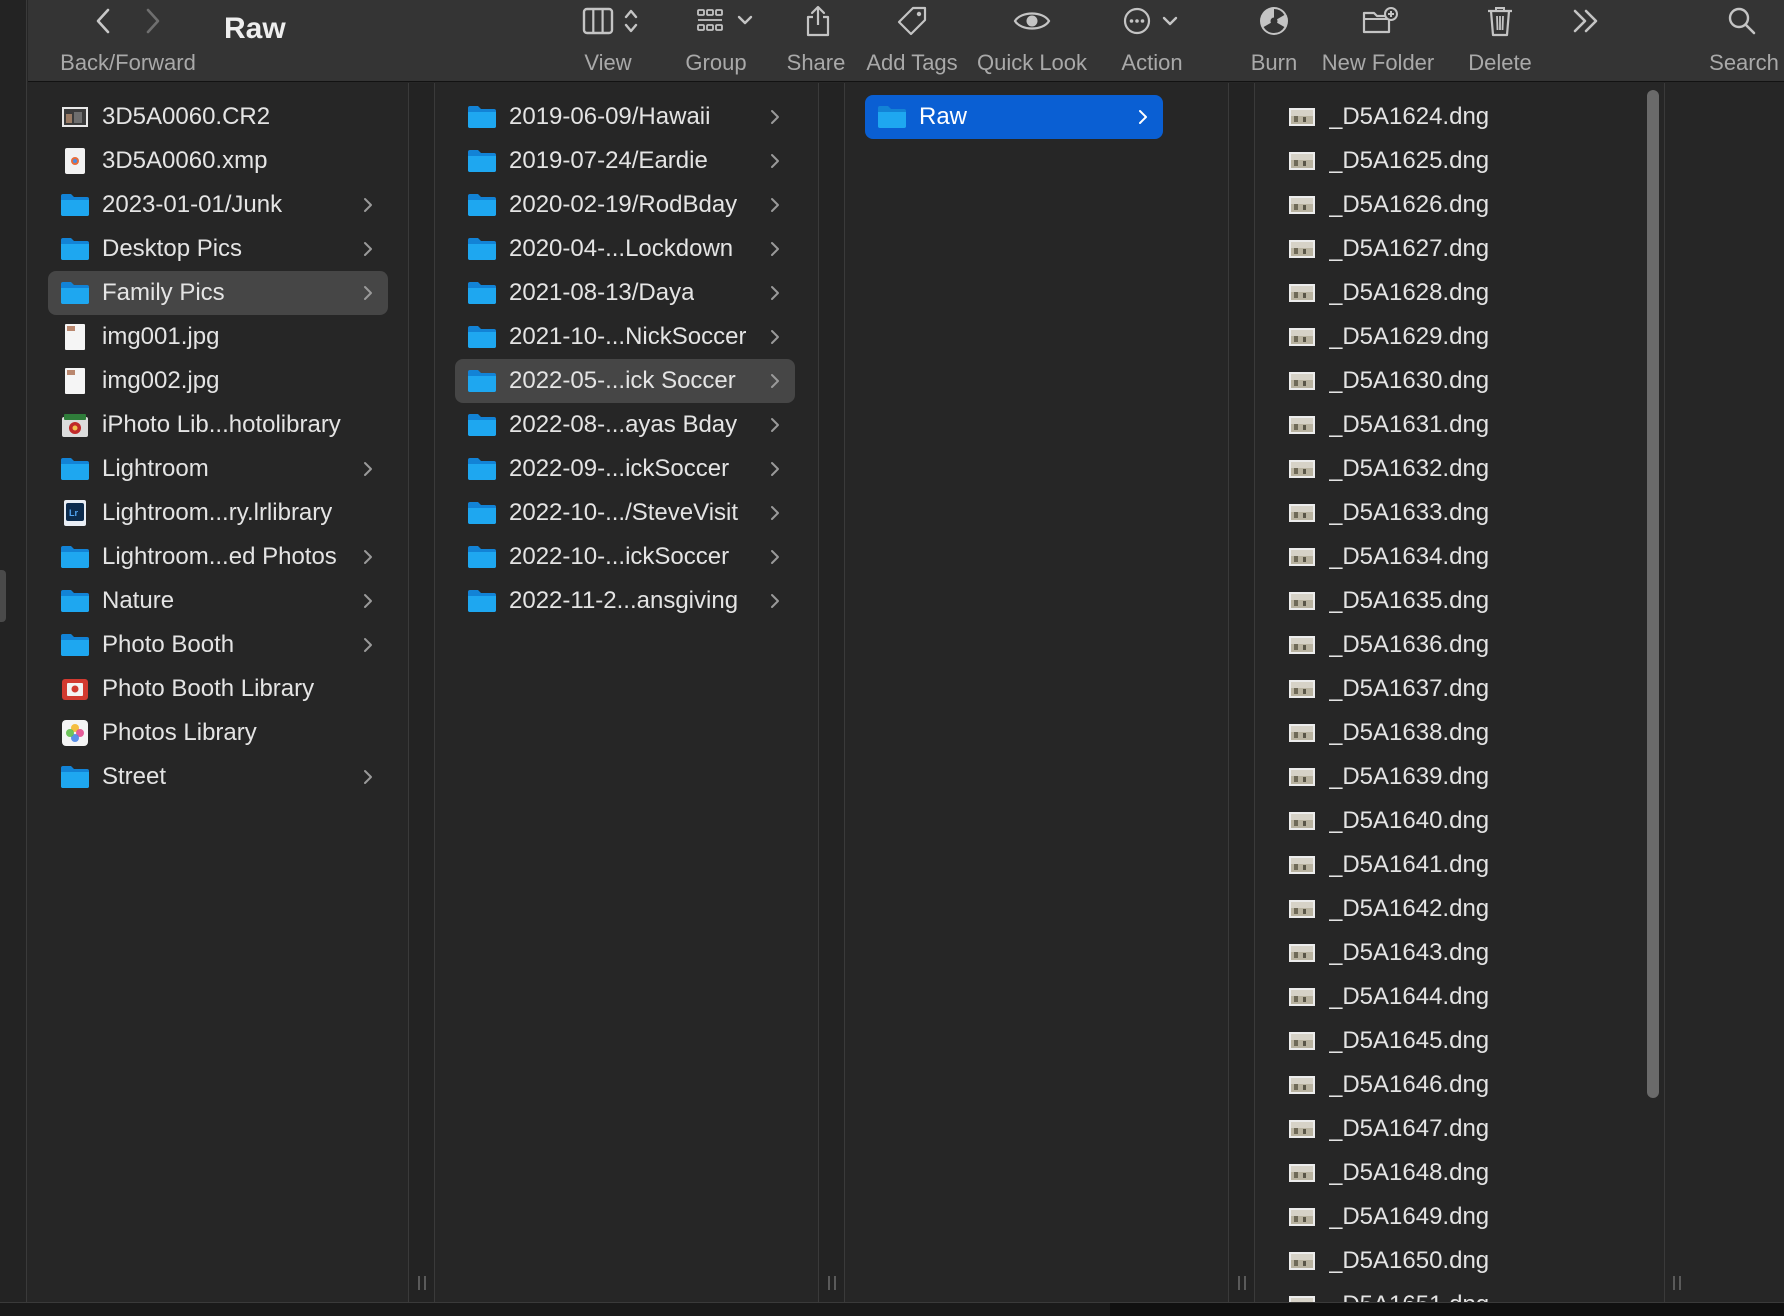 The width and height of the screenshot is (1784, 1316). I want to click on file-row: _D5A1635.dng, so click(1447, 601).